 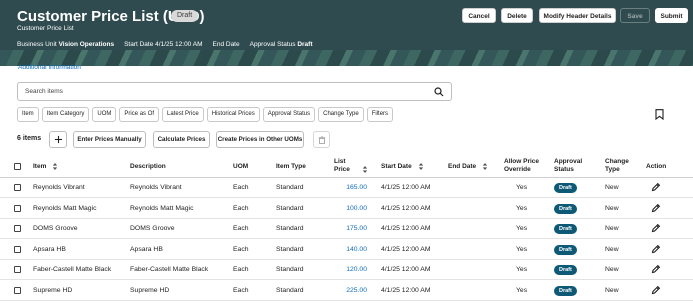 What do you see at coordinates (351, 166) in the screenshot?
I see `column-list-price: List Price` at bounding box center [351, 166].